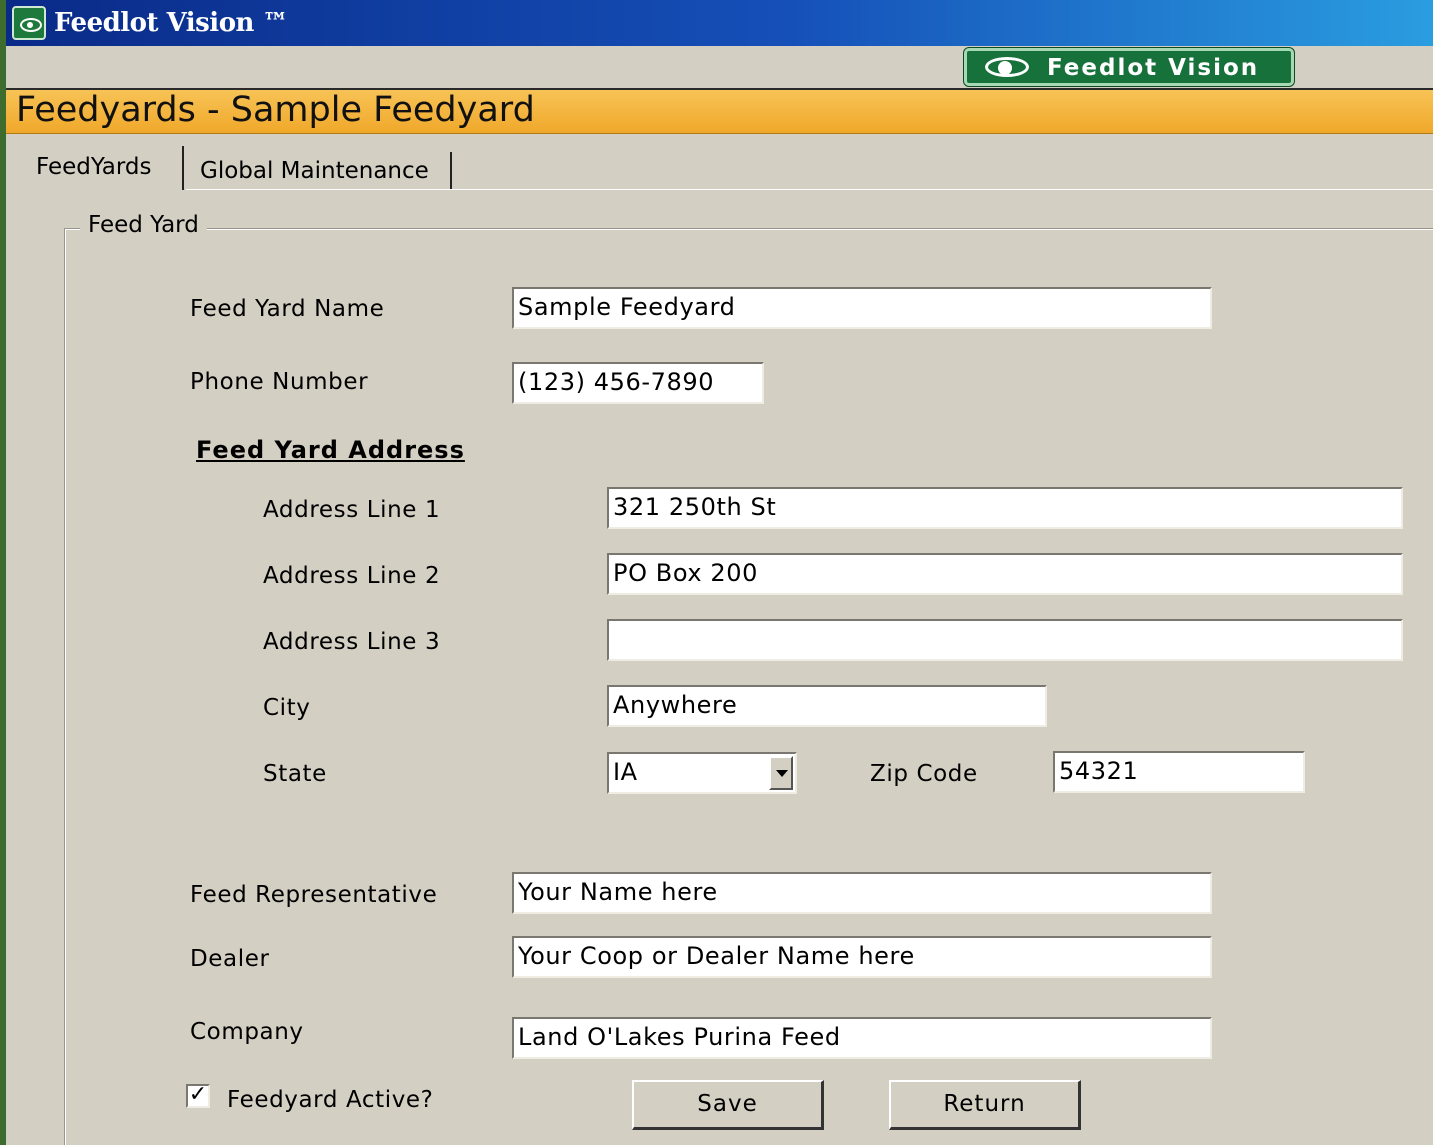 Image resolution: width=1433 pixels, height=1145 pixels. I want to click on tab-feedyards: FeedYards, so click(103, 168).